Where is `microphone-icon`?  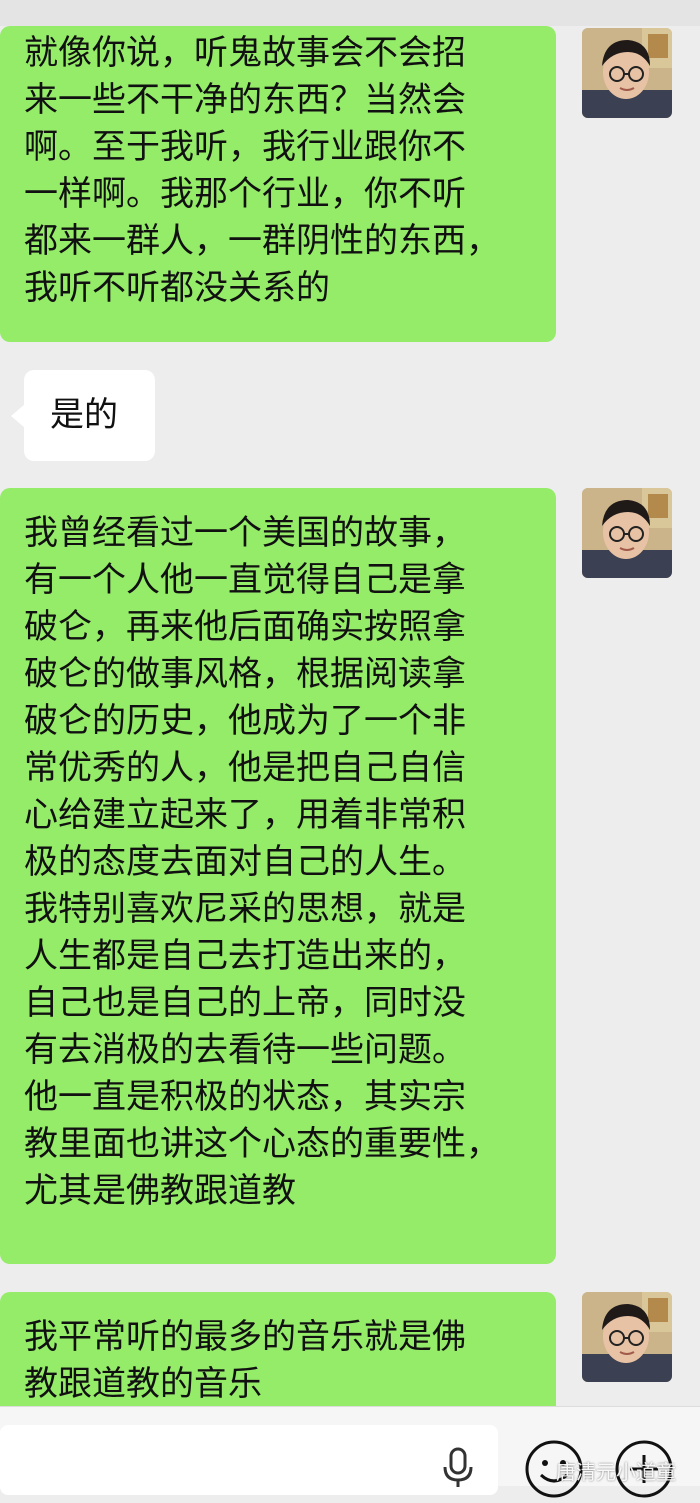
microphone-icon is located at coordinates (458, 1467).